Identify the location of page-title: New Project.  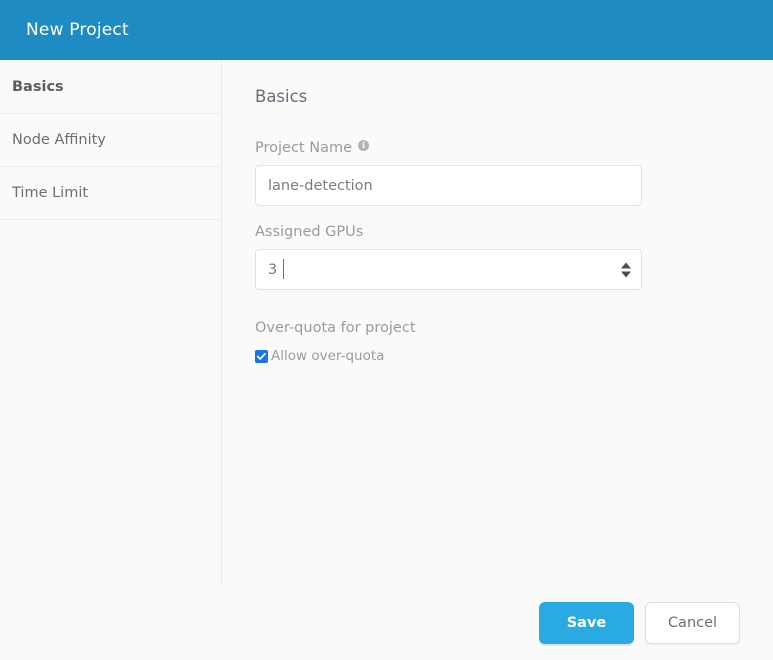
(77, 30).